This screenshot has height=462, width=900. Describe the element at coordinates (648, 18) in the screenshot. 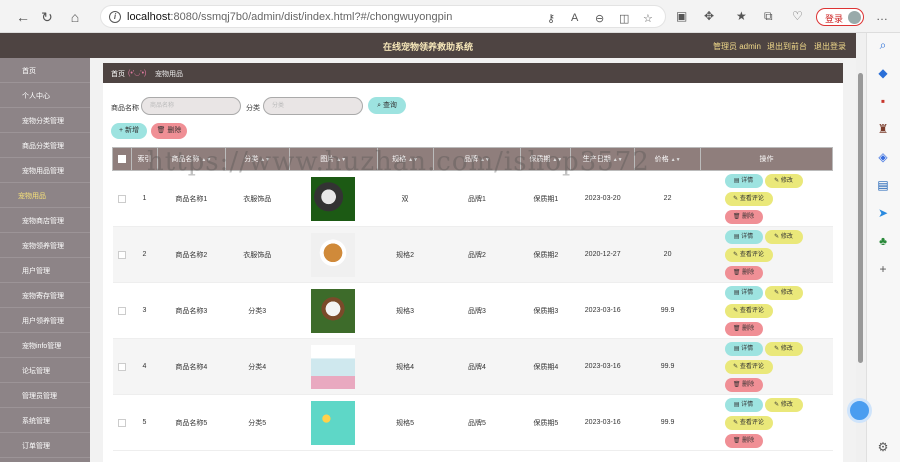

I see `favorite-add-icon: ☆` at that location.